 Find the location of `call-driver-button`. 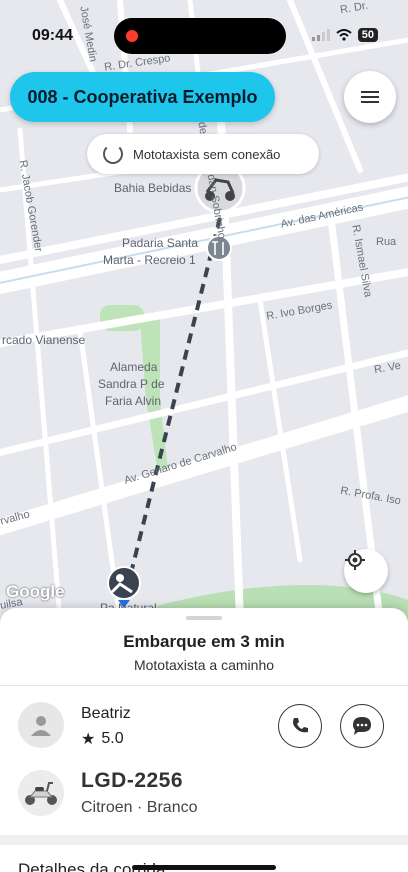

call-driver-button is located at coordinates (300, 726).